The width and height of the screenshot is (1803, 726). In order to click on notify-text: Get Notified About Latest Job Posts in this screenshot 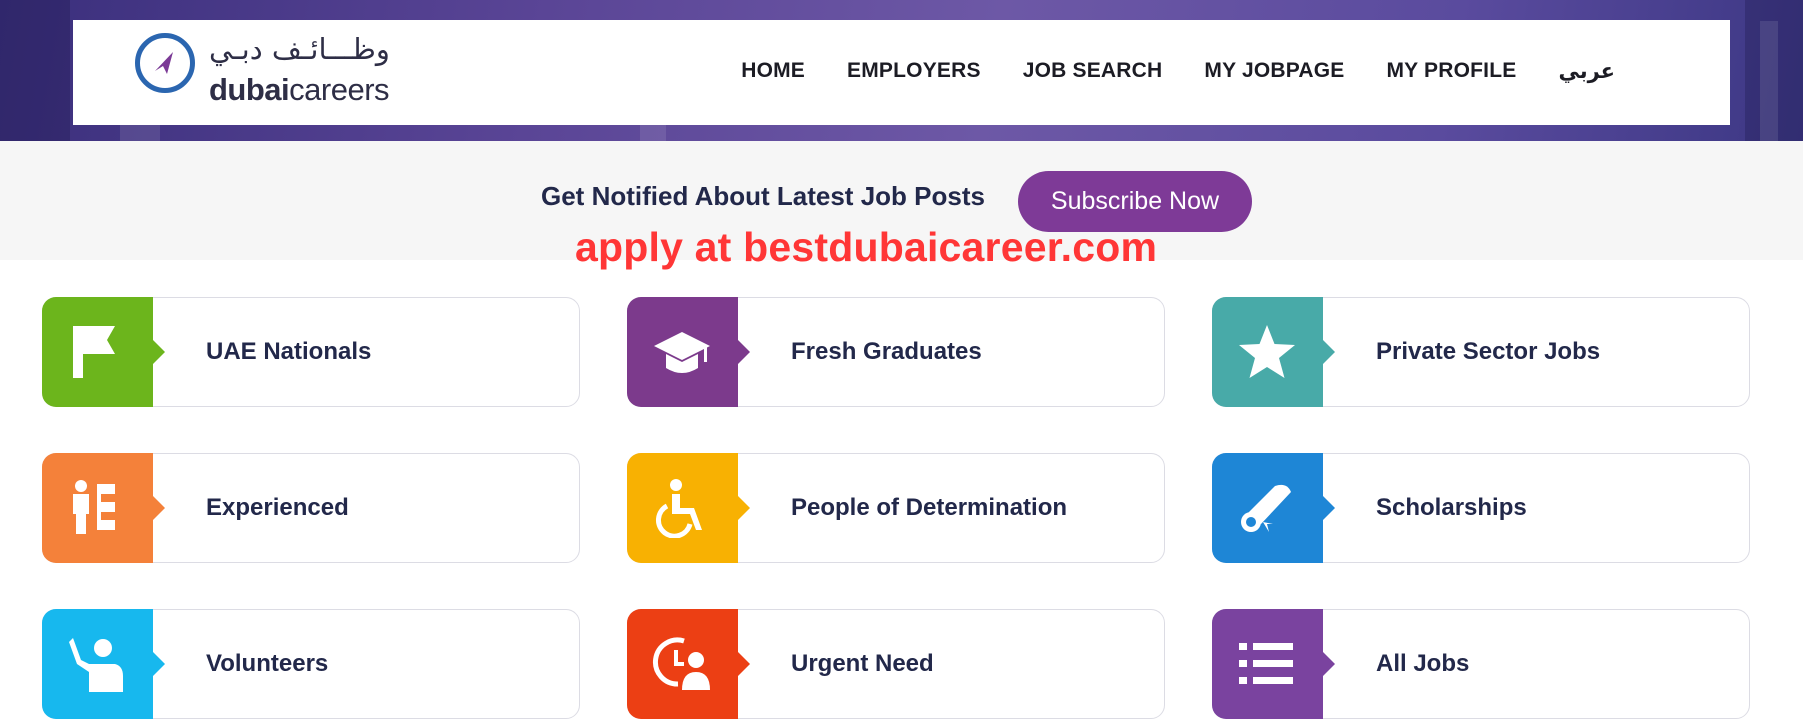, I will do `click(763, 196)`.